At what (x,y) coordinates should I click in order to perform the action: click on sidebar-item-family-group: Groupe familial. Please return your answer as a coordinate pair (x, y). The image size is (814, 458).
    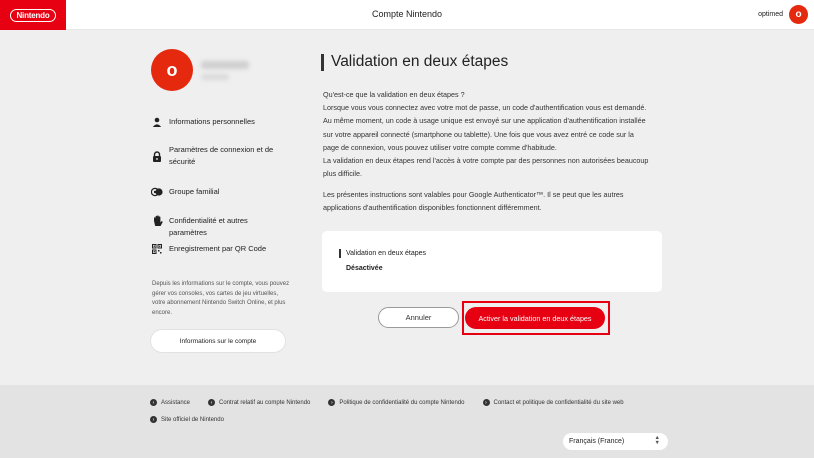
    Looking at the image, I should click on (219, 192).